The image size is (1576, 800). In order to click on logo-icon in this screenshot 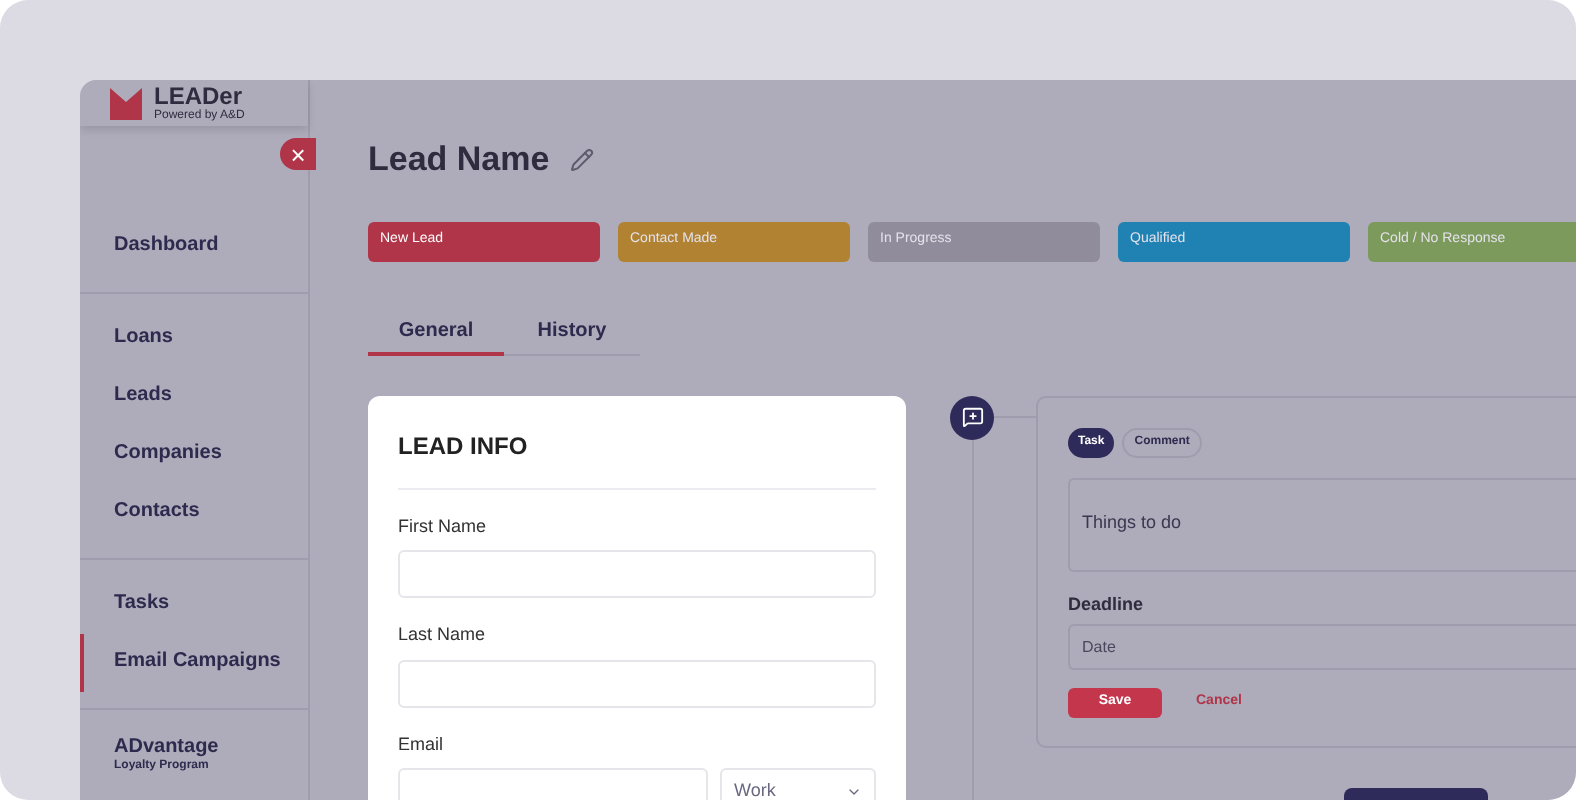, I will do `click(126, 103)`.